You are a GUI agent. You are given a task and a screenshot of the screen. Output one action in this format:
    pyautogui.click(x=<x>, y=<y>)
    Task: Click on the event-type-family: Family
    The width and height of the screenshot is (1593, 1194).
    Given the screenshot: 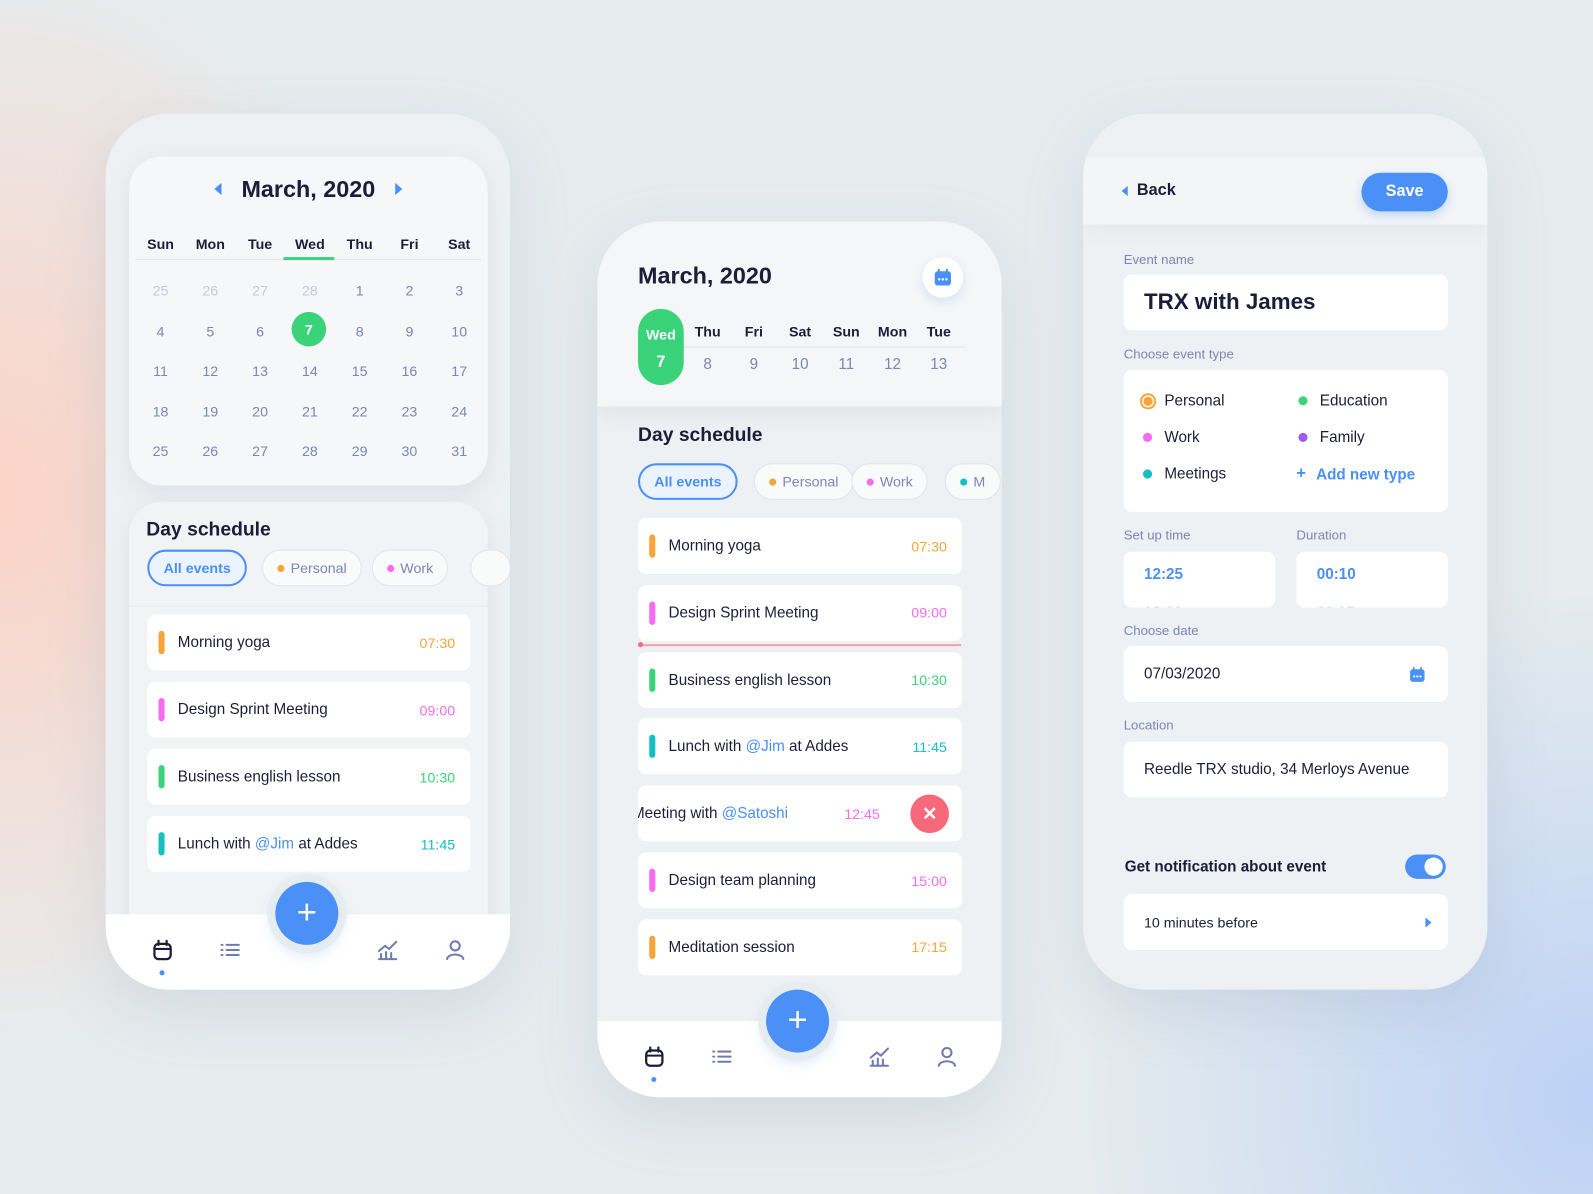 What is the action you would take?
    pyautogui.click(x=1330, y=437)
    